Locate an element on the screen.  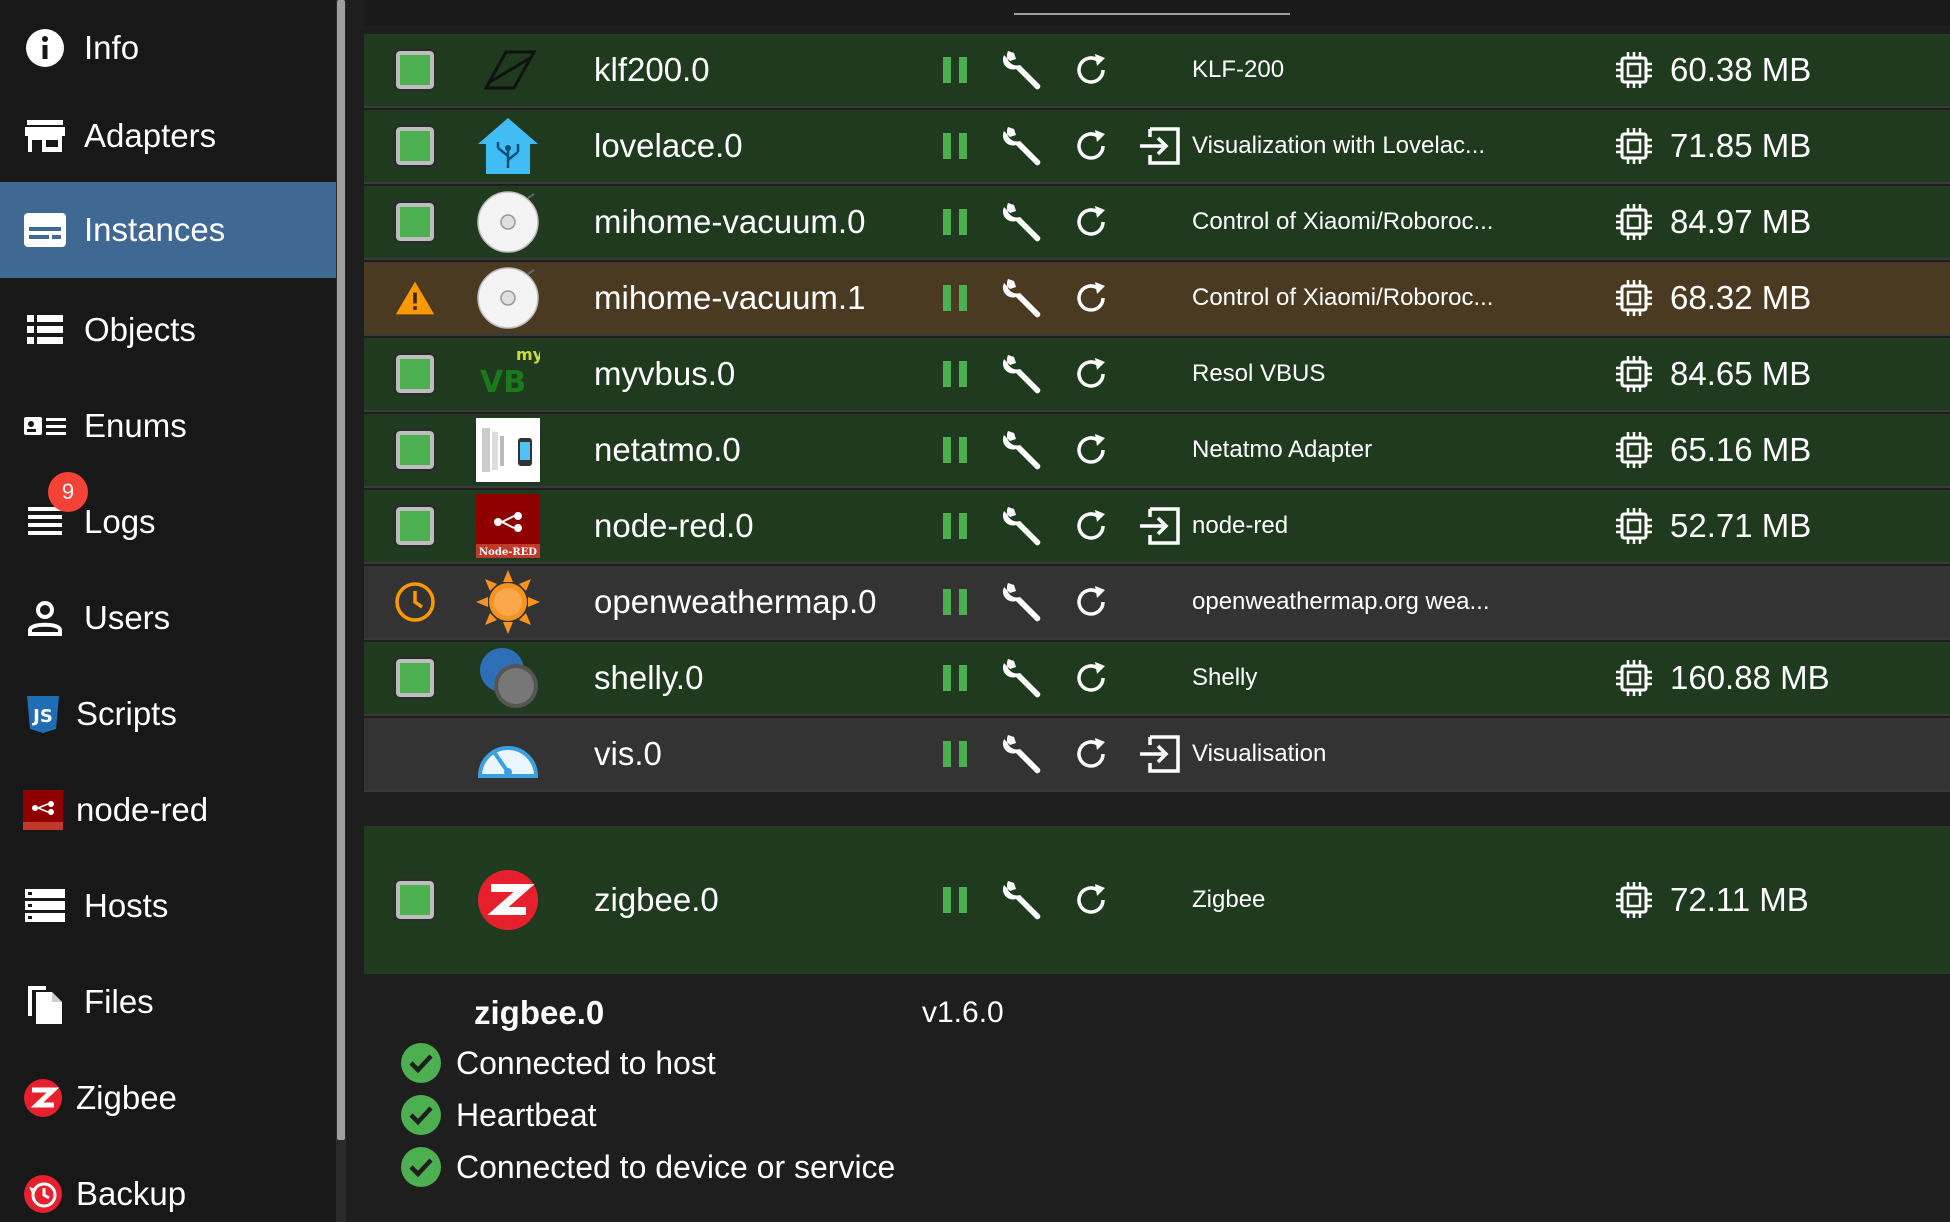
instance-memory: 71.85 MB is located at coordinates (1712, 146).